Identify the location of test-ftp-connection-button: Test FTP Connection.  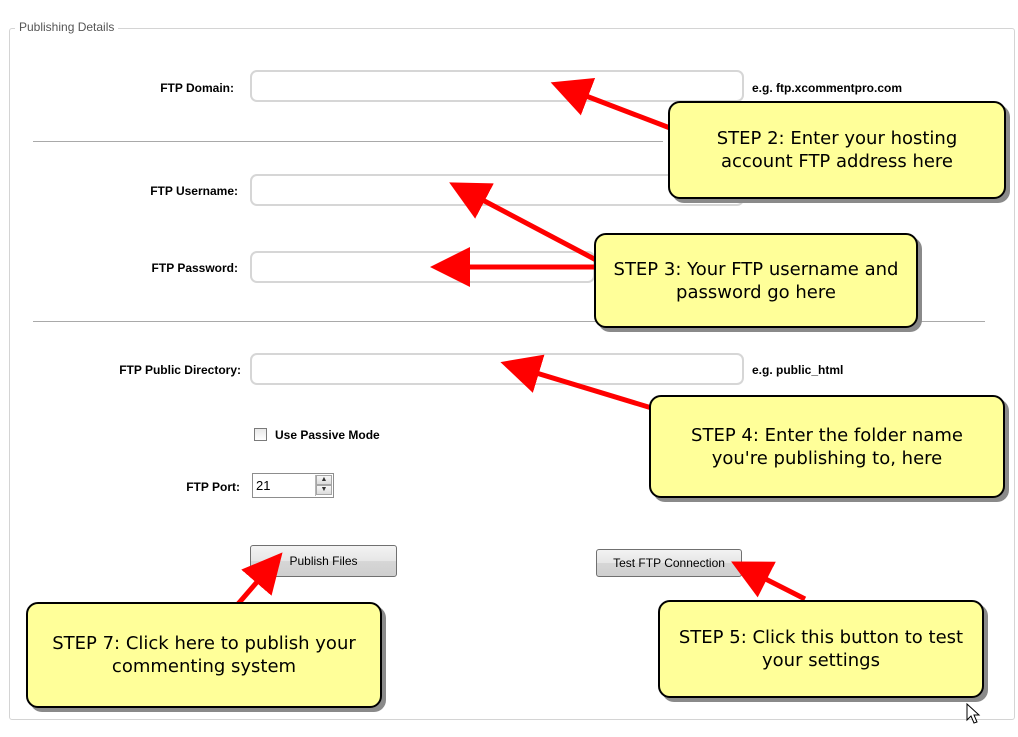
(669, 563).